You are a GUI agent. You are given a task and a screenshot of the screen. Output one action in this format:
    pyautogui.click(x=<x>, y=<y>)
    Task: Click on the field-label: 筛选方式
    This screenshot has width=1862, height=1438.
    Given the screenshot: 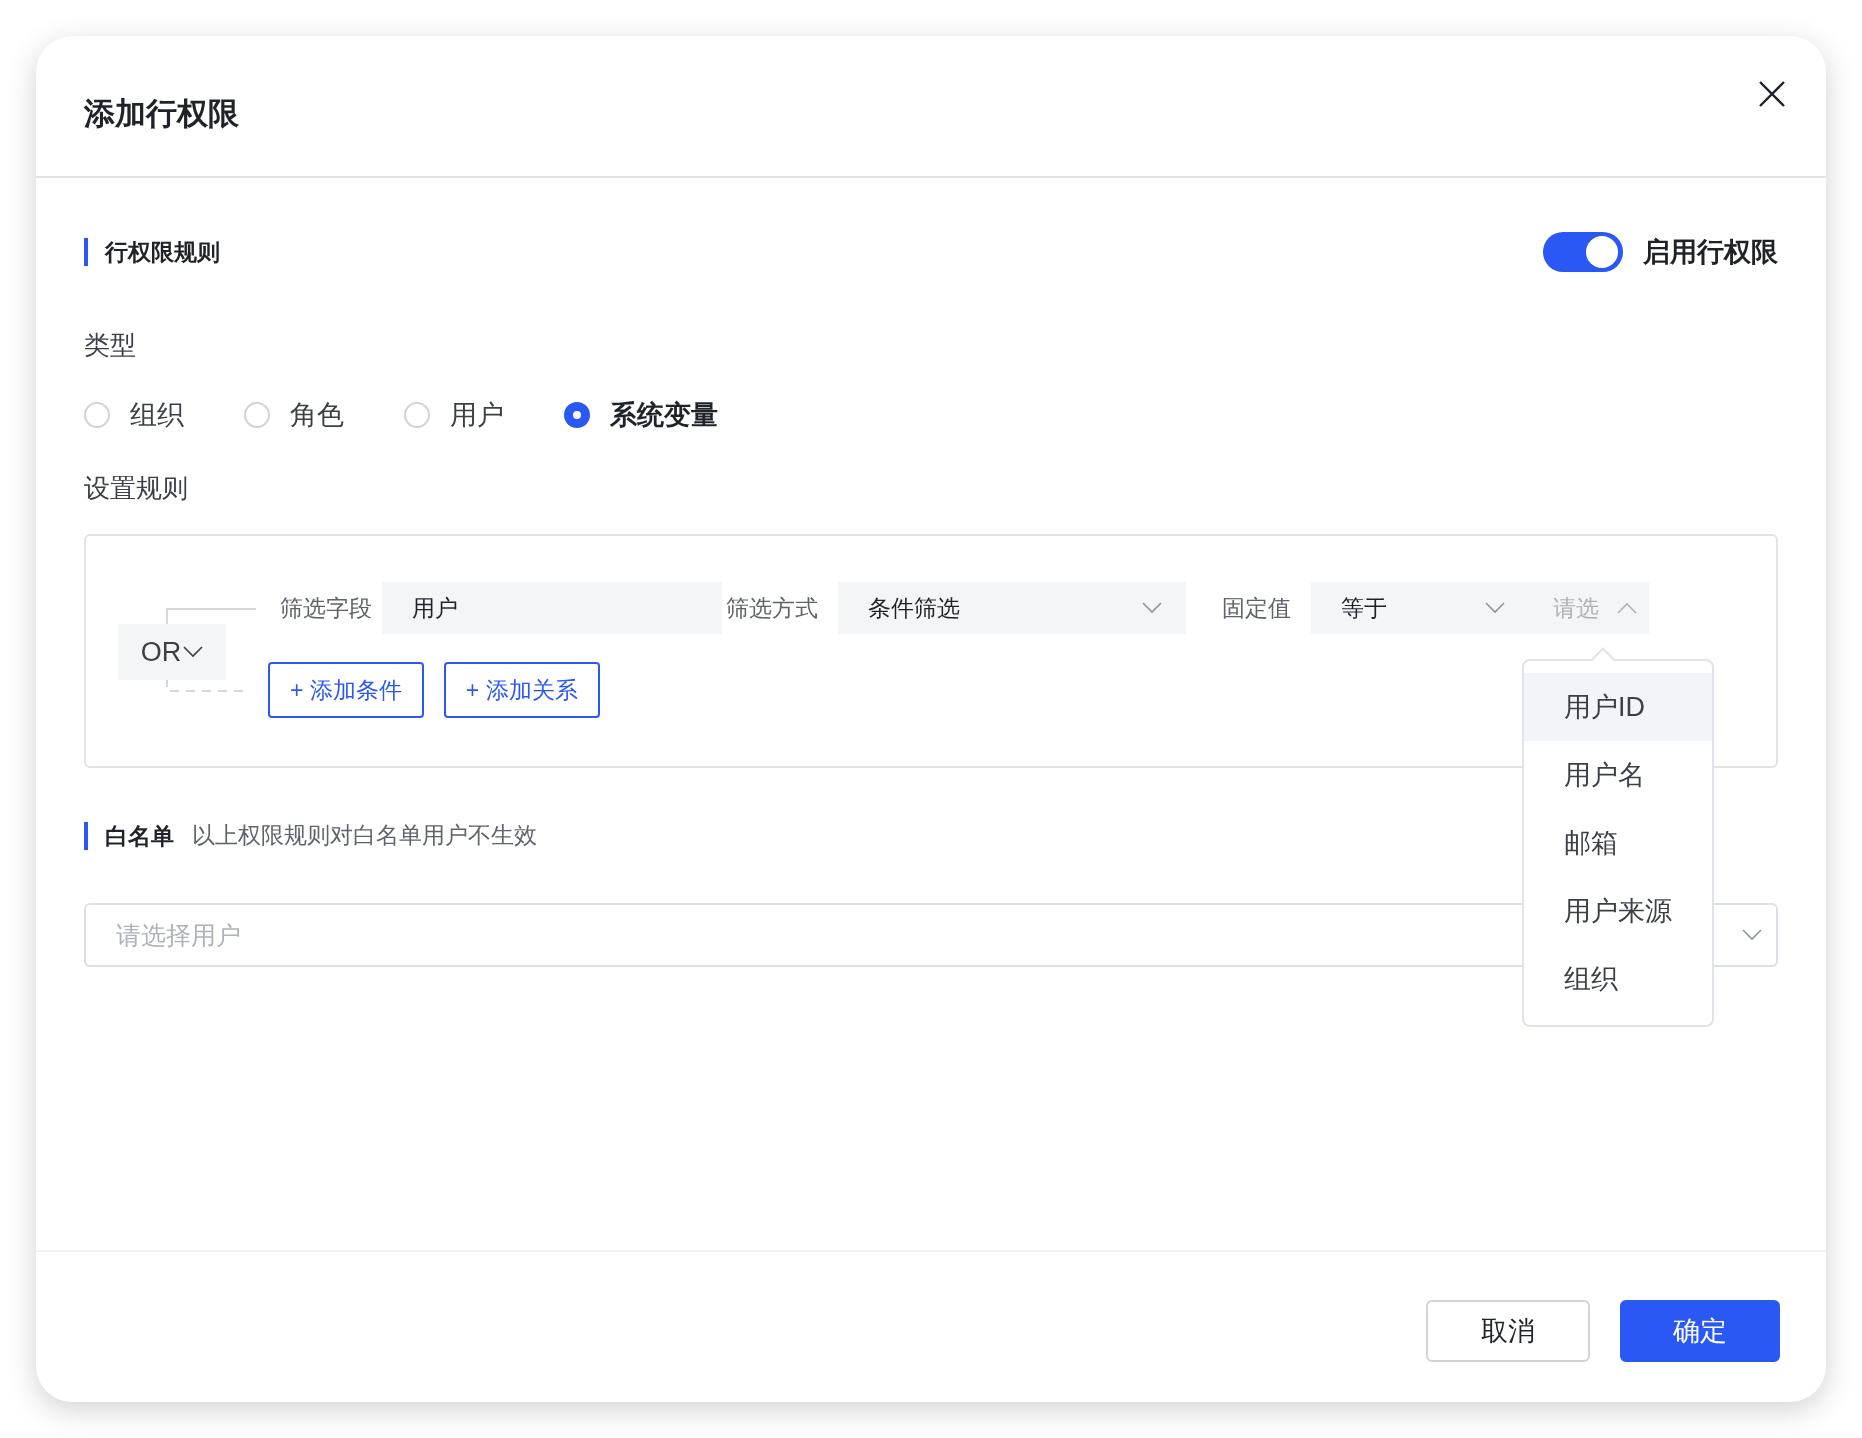 What is the action you would take?
    pyautogui.click(x=772, y=608)
    